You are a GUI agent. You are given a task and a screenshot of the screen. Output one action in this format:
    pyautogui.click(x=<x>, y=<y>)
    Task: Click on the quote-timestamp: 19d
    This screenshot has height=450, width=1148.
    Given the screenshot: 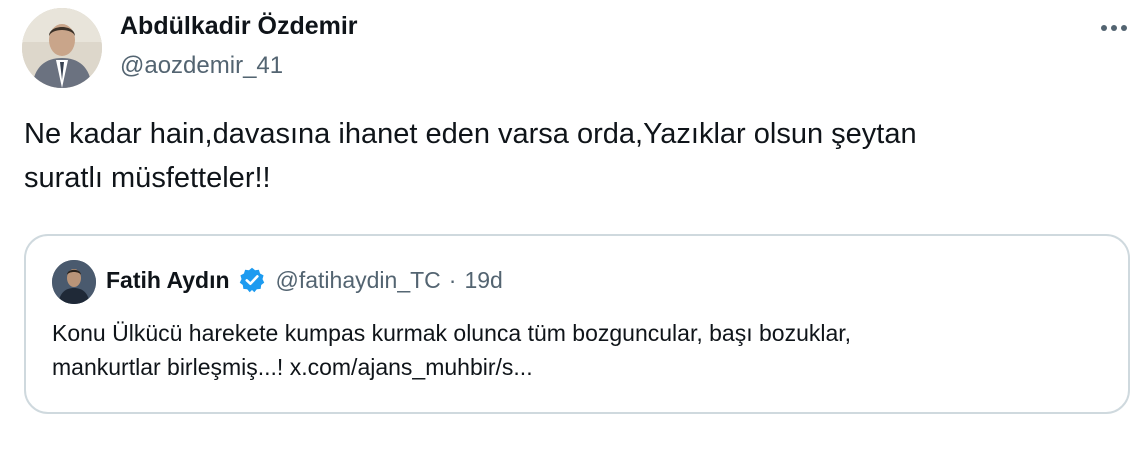 What is the action you would take?
    pyautogui.click(x=483, y=280)
    